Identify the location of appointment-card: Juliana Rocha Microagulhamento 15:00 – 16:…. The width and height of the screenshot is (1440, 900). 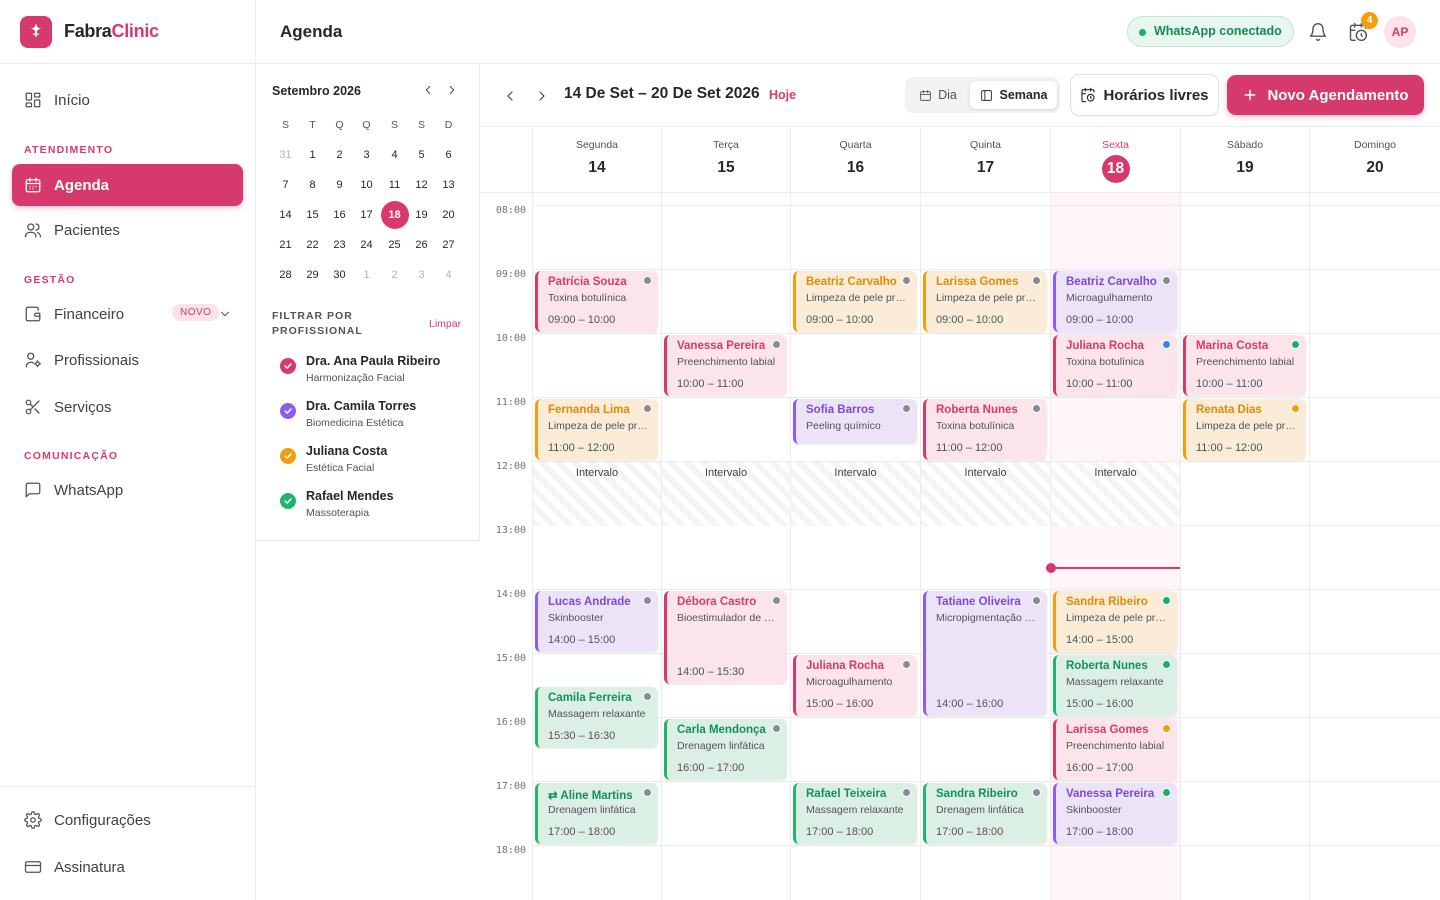
(855, 685).